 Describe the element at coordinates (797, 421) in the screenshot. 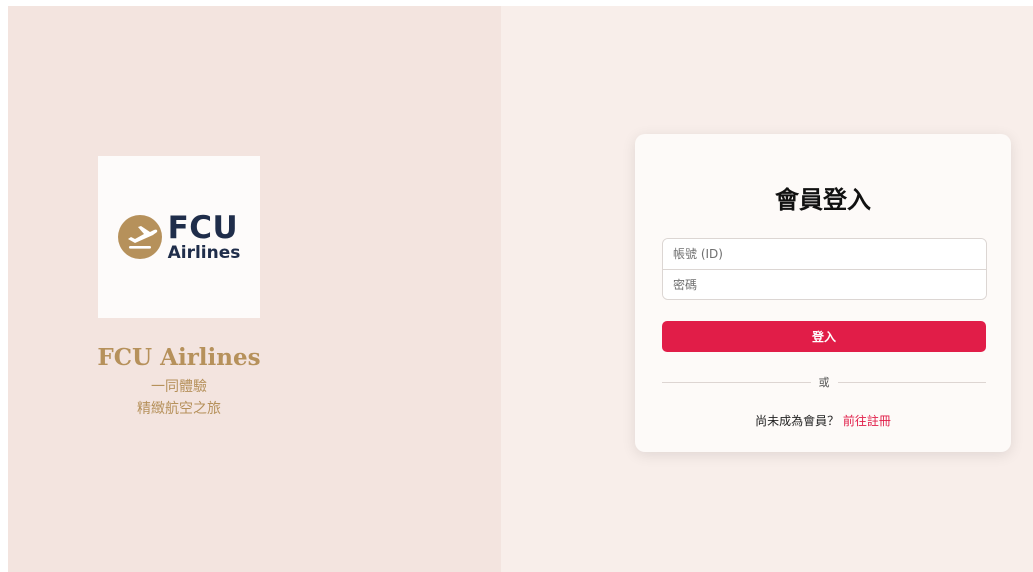

I see `register-prompt: 尚未成為會員？` at that location.